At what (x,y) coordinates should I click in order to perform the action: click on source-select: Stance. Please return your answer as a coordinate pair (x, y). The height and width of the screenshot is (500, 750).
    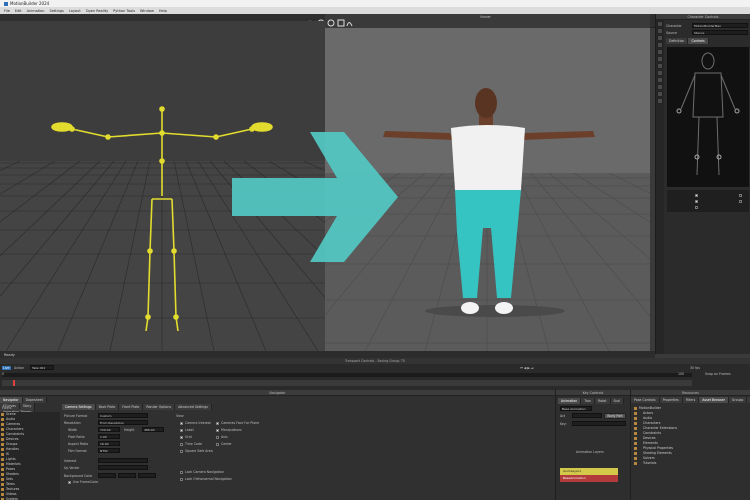
    Looking at the image, I should click on (720, 32).